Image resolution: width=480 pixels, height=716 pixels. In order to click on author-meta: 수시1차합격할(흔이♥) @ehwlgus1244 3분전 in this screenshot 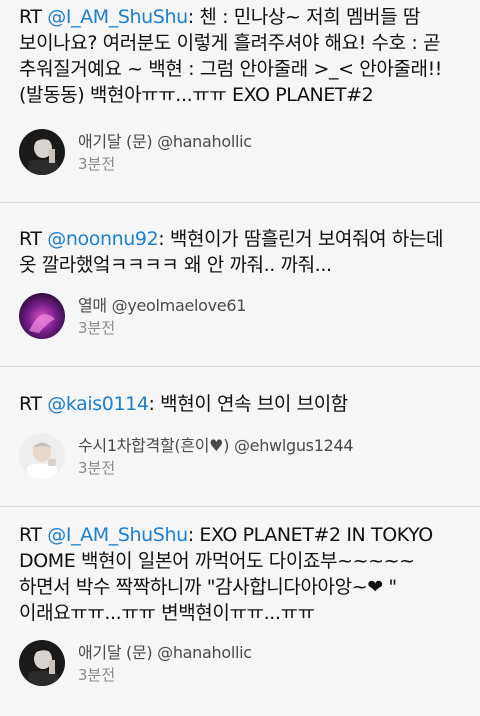, I will do `click(216, 456)`.